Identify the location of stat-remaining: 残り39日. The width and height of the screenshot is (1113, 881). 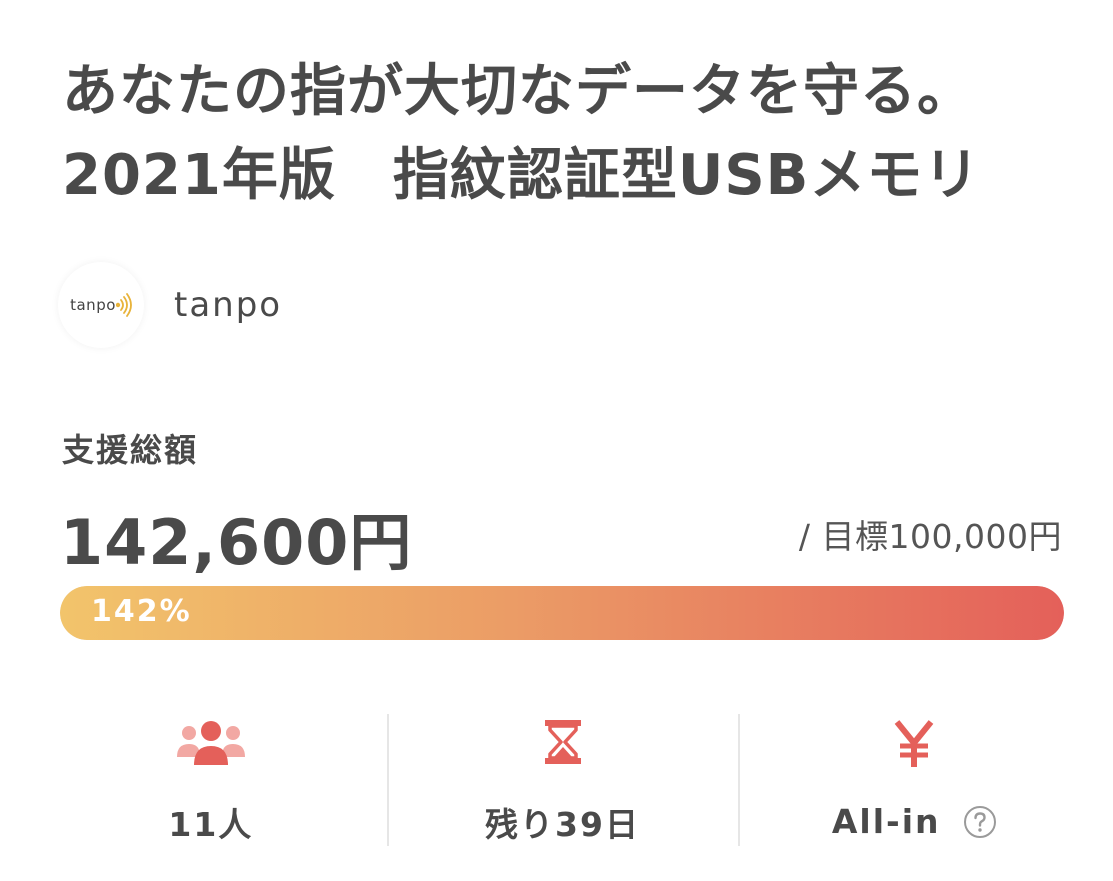
(562, 780).